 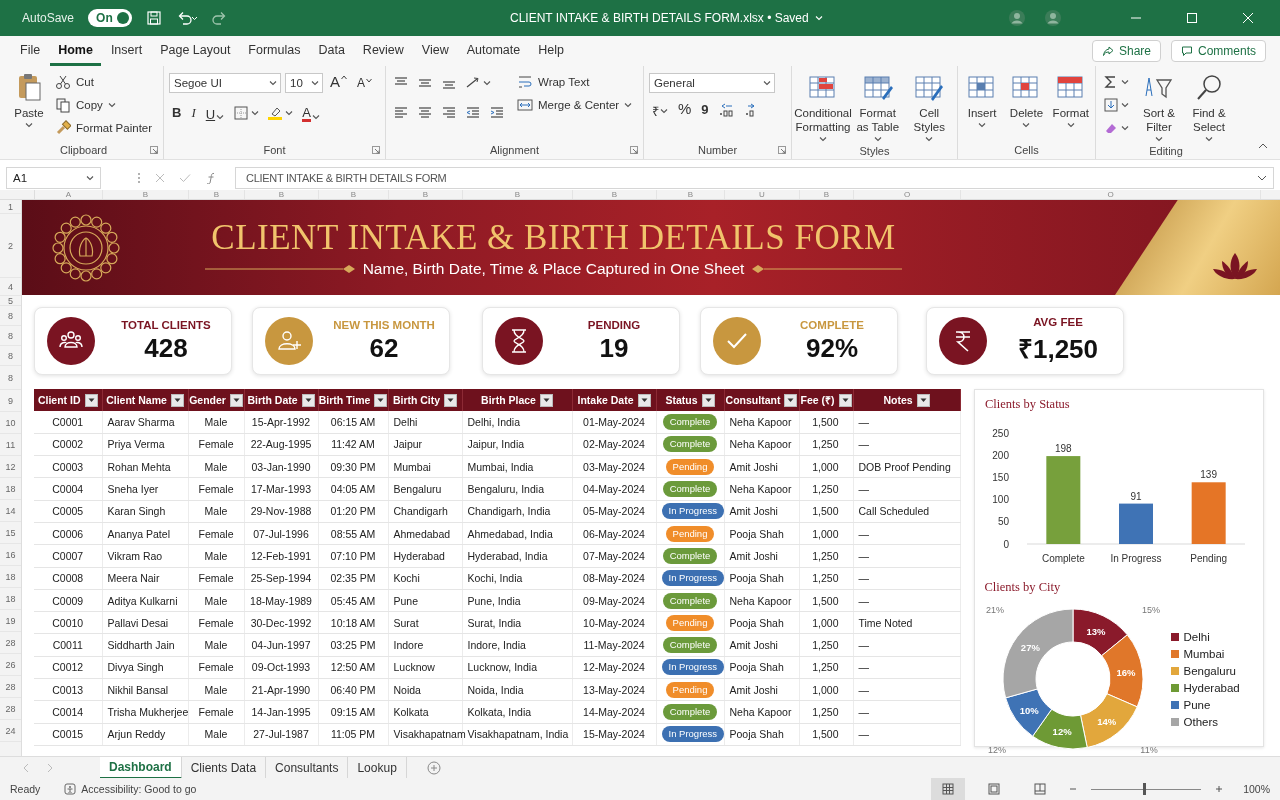 What do you see at coordinates (762, 194) in the screenshot?
I see `column-header: U` at bounding box center [762, 194].